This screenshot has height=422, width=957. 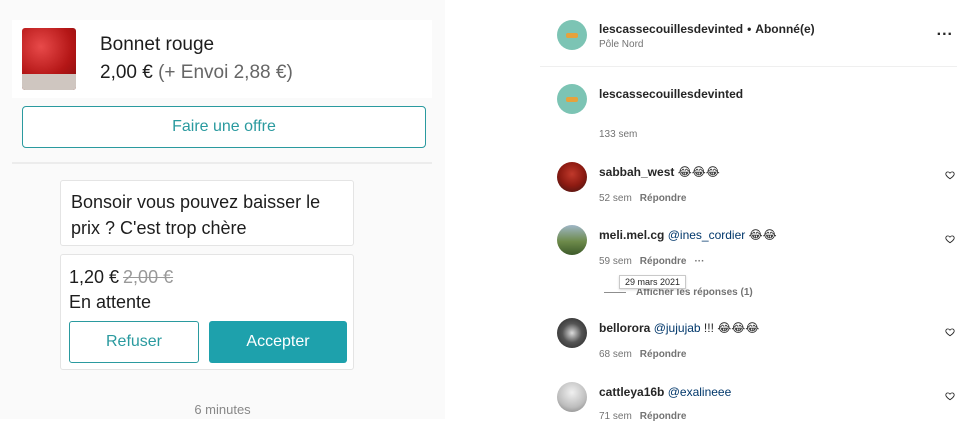 What do you see at coordinates (653, 282) in the screenshot?
I see `date-tooltip: 29 mars 2021` at bounding box center [653, 282].